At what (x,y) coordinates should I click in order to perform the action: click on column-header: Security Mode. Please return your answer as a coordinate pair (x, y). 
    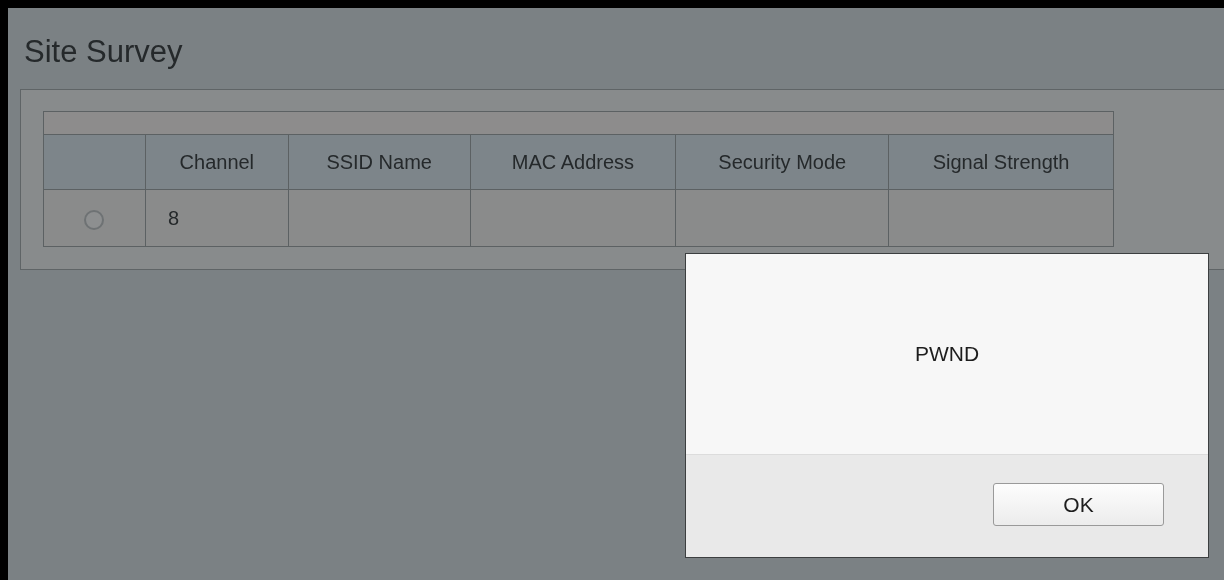
    Looking at the image, I should click on (782, 162).